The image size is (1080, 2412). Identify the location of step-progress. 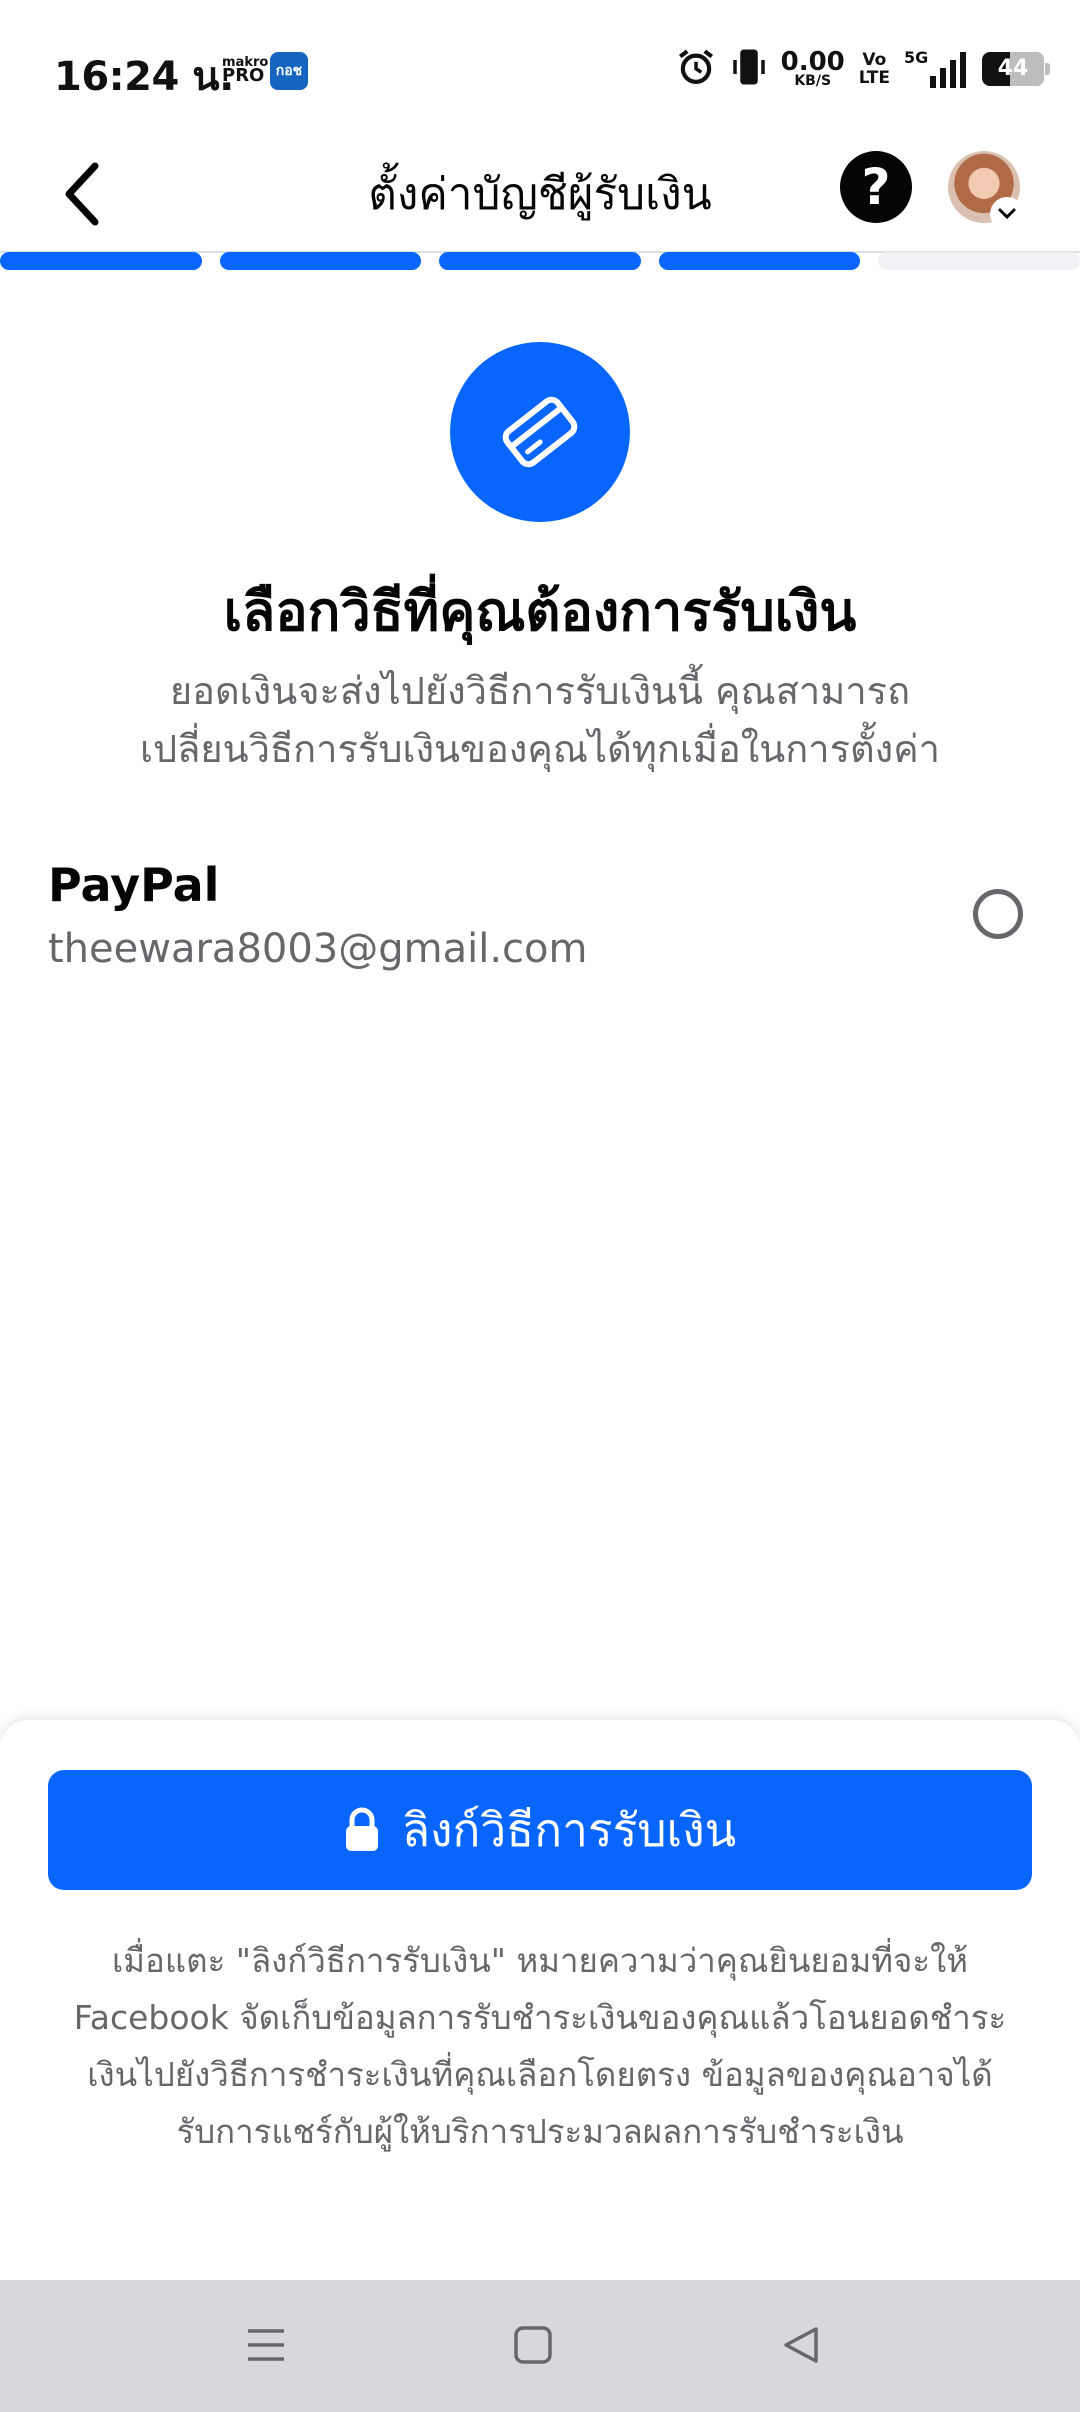
(540, 261).